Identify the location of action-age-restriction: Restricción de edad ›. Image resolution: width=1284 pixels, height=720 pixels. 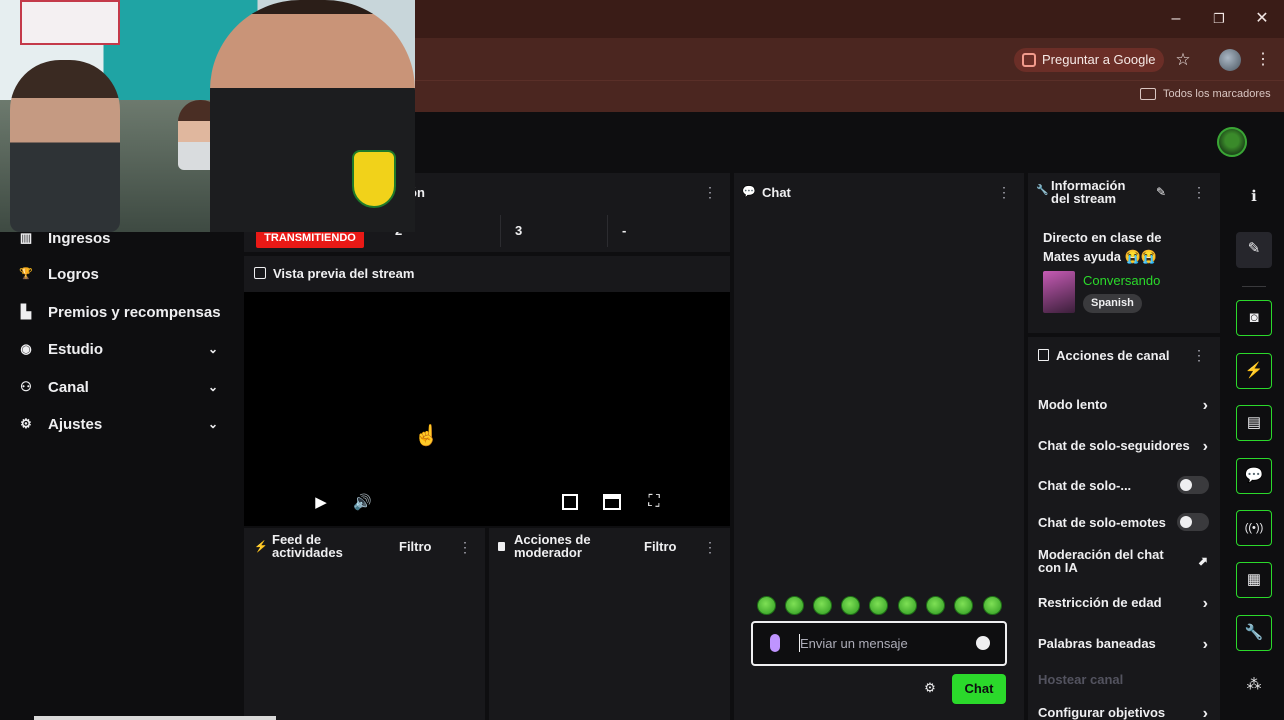
(1126, 604).